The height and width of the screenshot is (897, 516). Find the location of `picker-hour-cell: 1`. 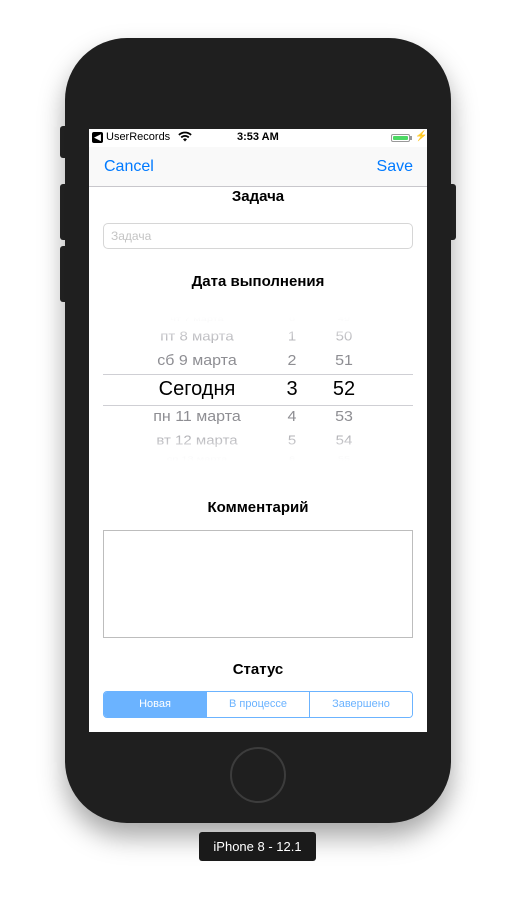

picker-hour-cell: 1 is located at coordinates (292, 336).